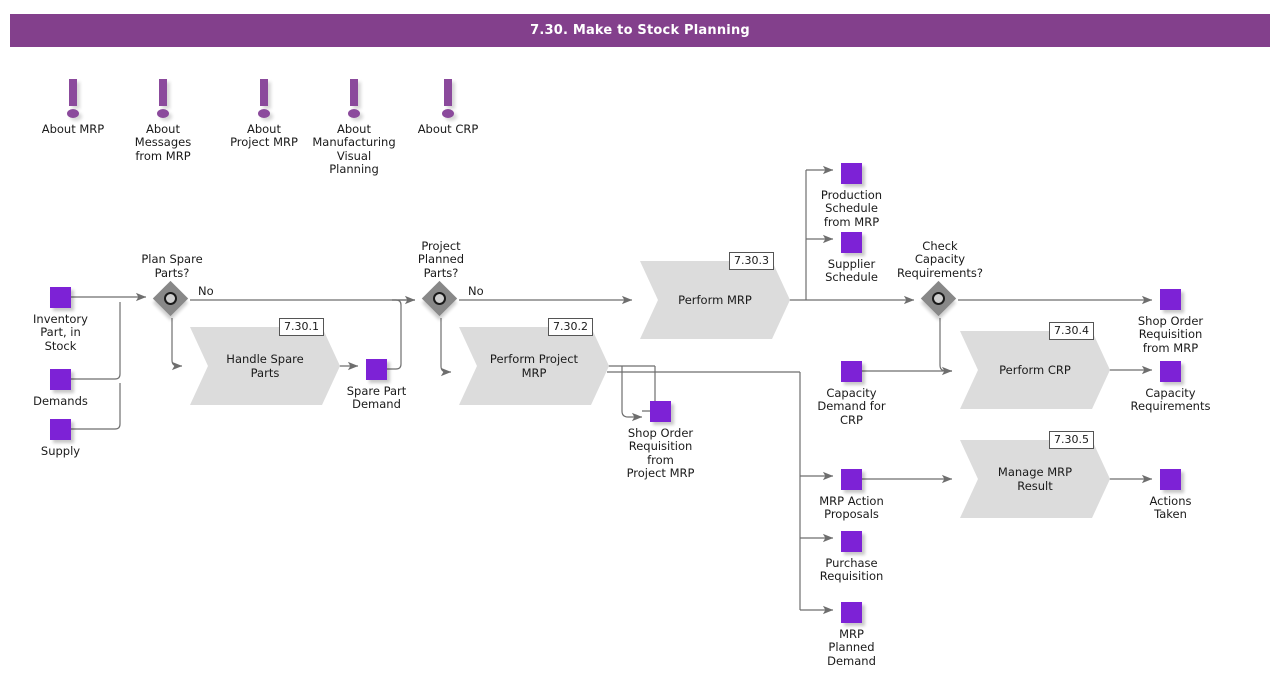 The height and width of the screenshot is (674, 1280). Describe the element at coordinates (1170, 400) in the screenshot. I see `data-node-label: Capacity Requirements` at that location.